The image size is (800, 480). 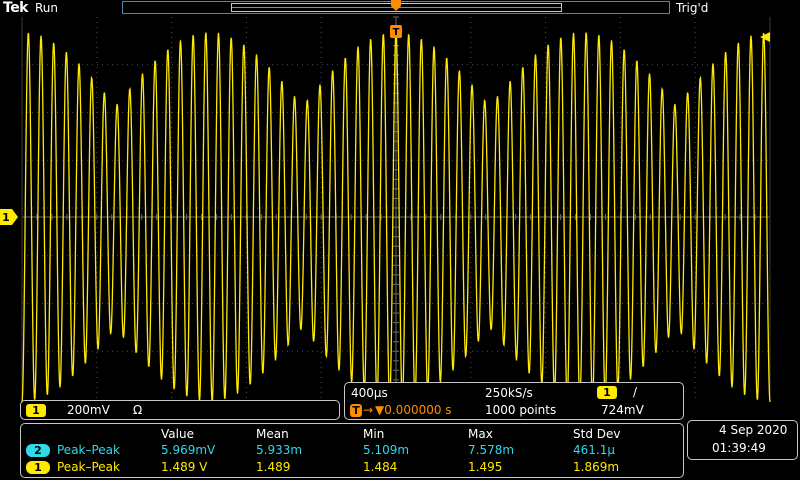 I want to click on meas-header-min: Min, so click(x=374, y=434).